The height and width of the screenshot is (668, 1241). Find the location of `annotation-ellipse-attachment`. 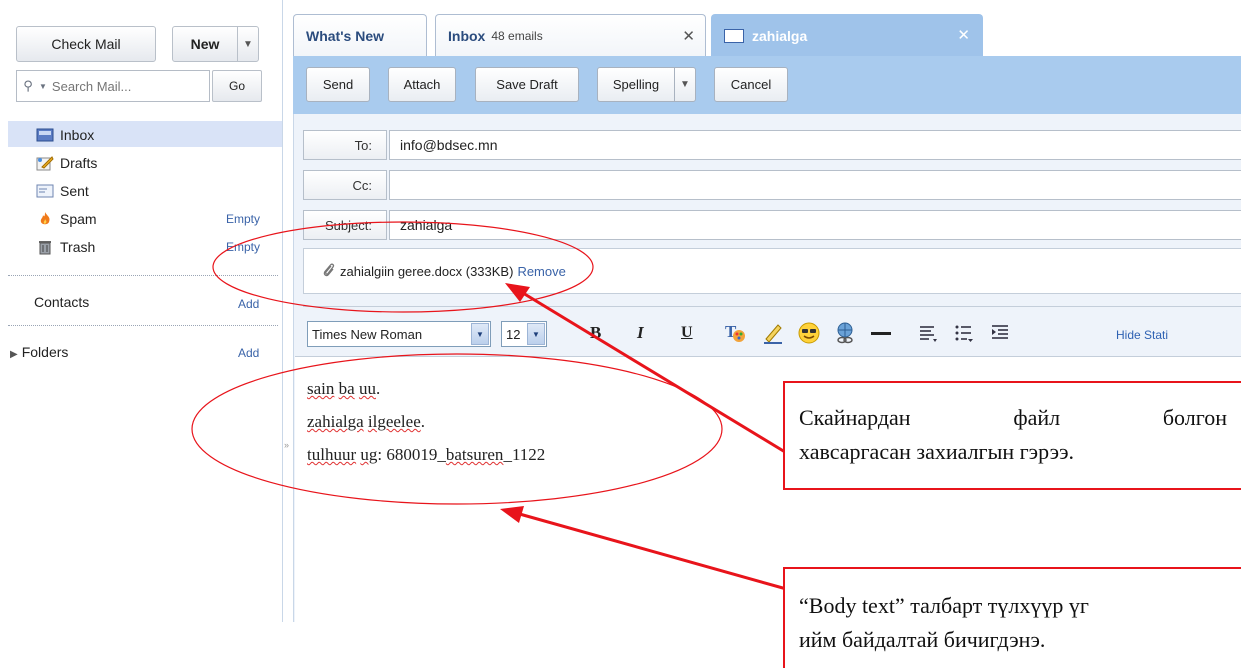

annotation-ellipse-attachment is located at coordinates (403, 267).